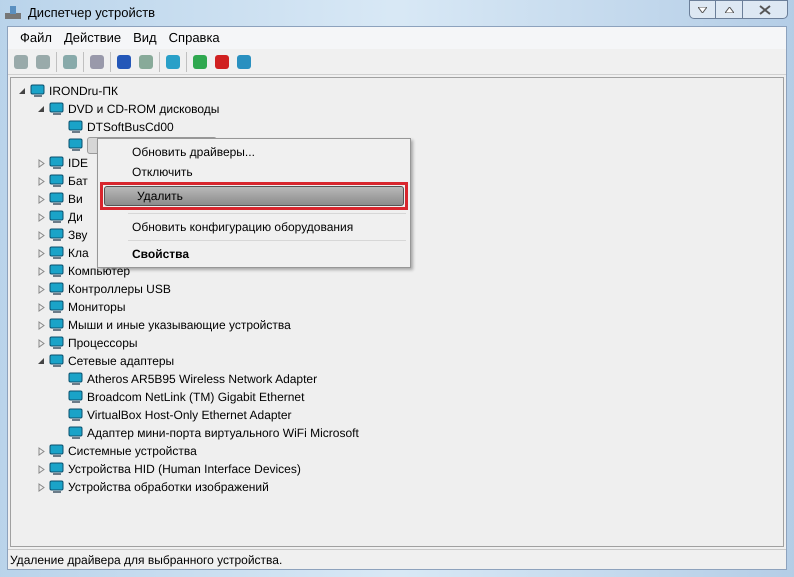 Image resolution: width=794 pixels, height=577 pixels. What do you see at coordinates (119, 289) in the screenshot?
I see `tree-item: Контроллеры USB` at bounding box center [119, 289].